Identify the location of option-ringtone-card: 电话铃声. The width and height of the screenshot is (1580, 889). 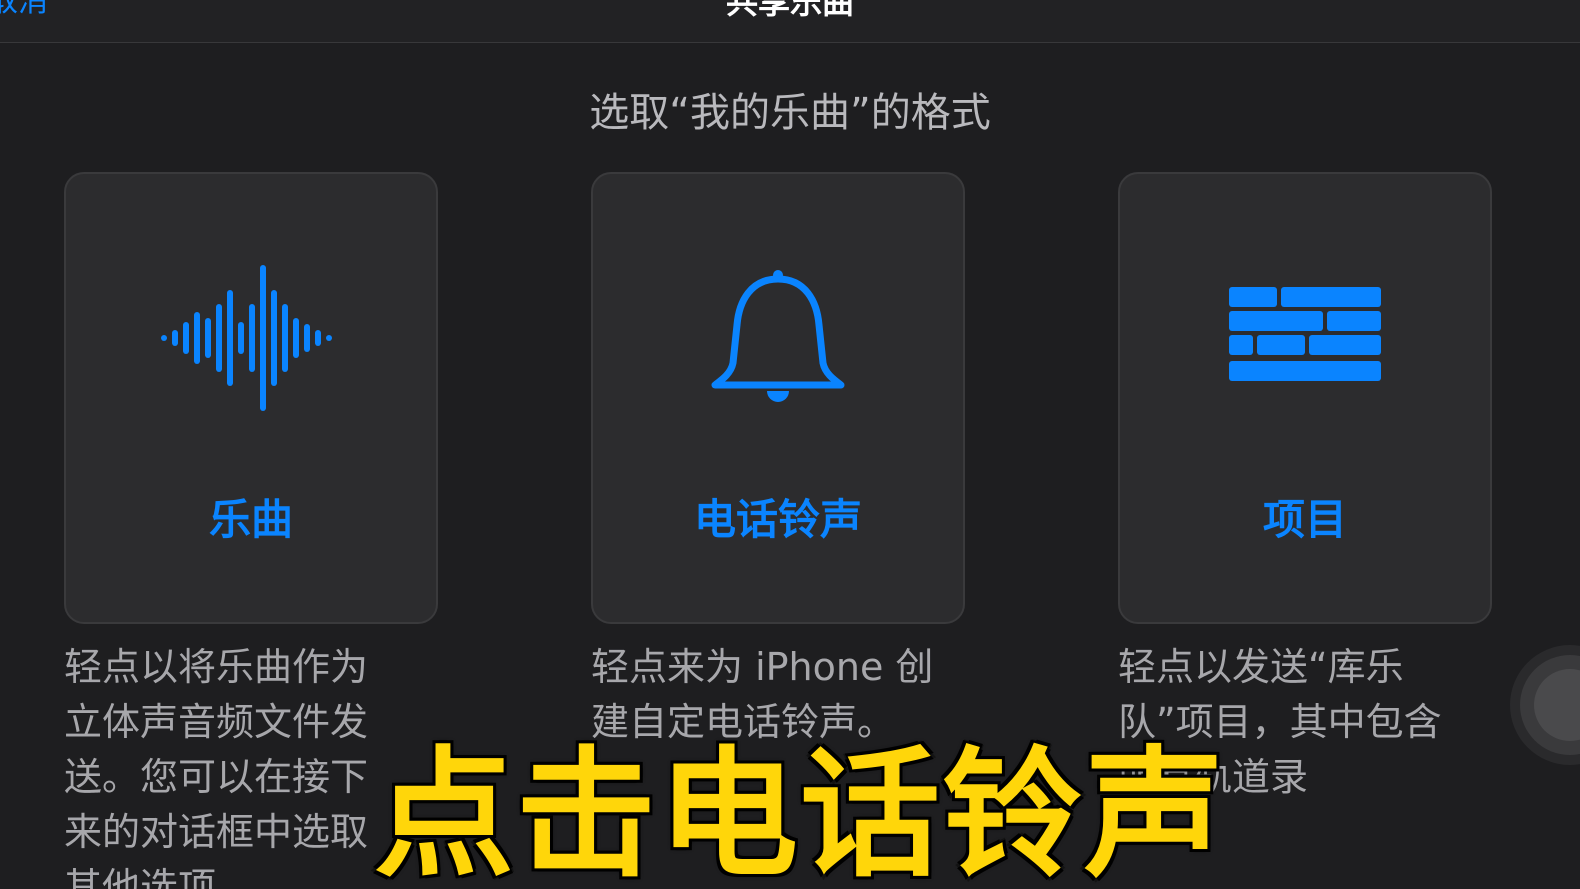
(778, 398).